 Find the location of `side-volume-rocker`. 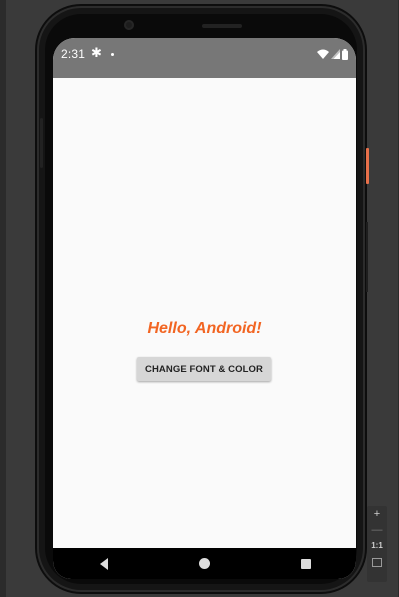

side-volume-rocker is located at coordinates (367, 257).